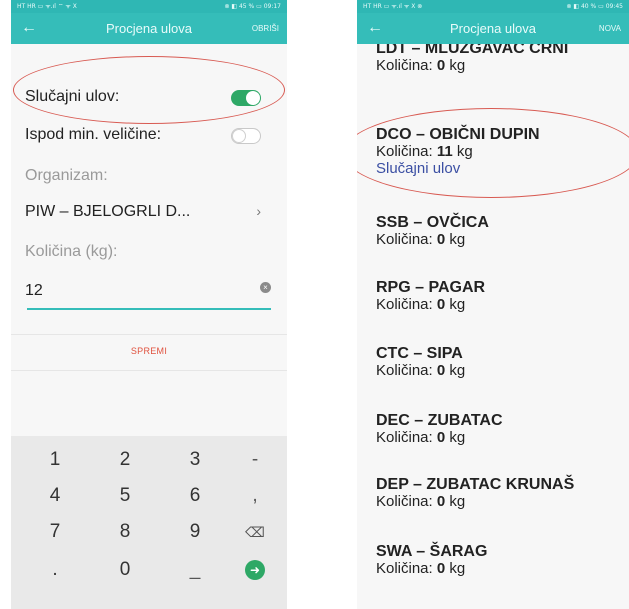 The height and width of the screenshot is (609, 629). Describe the element at coordinates (475, 484) in the screenshot. I see `species-code: DEP – ZUBATAC KRUNAŠ` at that location.